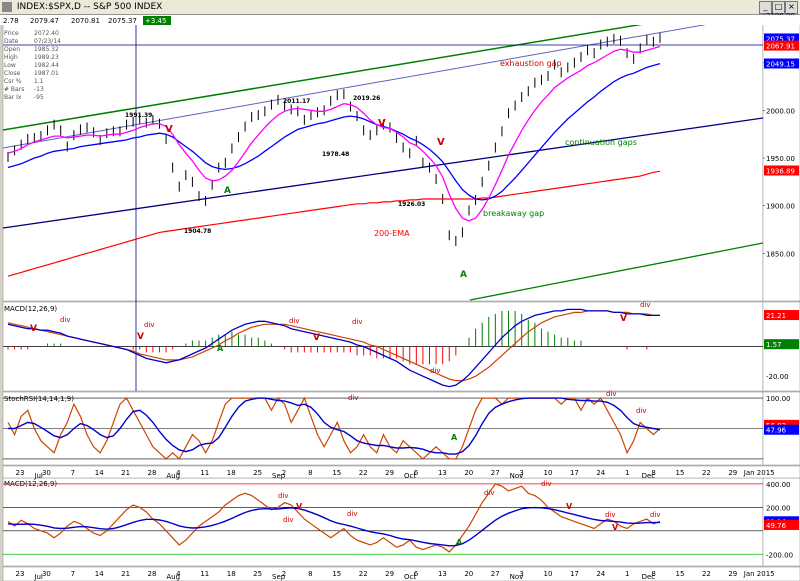 Image resolution: width=800 pixels, height=581 pixels. Describe the element at coordinates (279, 577) in the screenshot. I see `x-axis-month: Sep` at that location.